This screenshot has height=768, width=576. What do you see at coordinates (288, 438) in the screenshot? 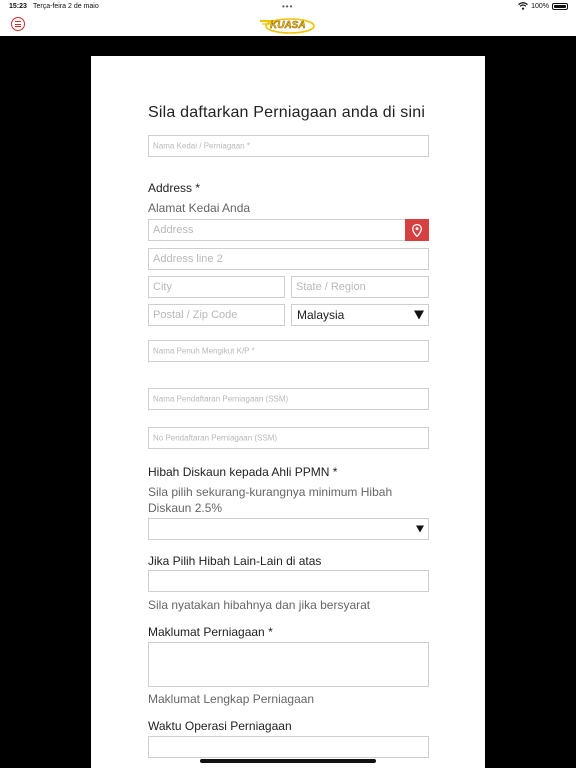
I see `ssm-number-input: No Pendaftaran Perniagaan (SSM)` at bounding box center [288, 438].